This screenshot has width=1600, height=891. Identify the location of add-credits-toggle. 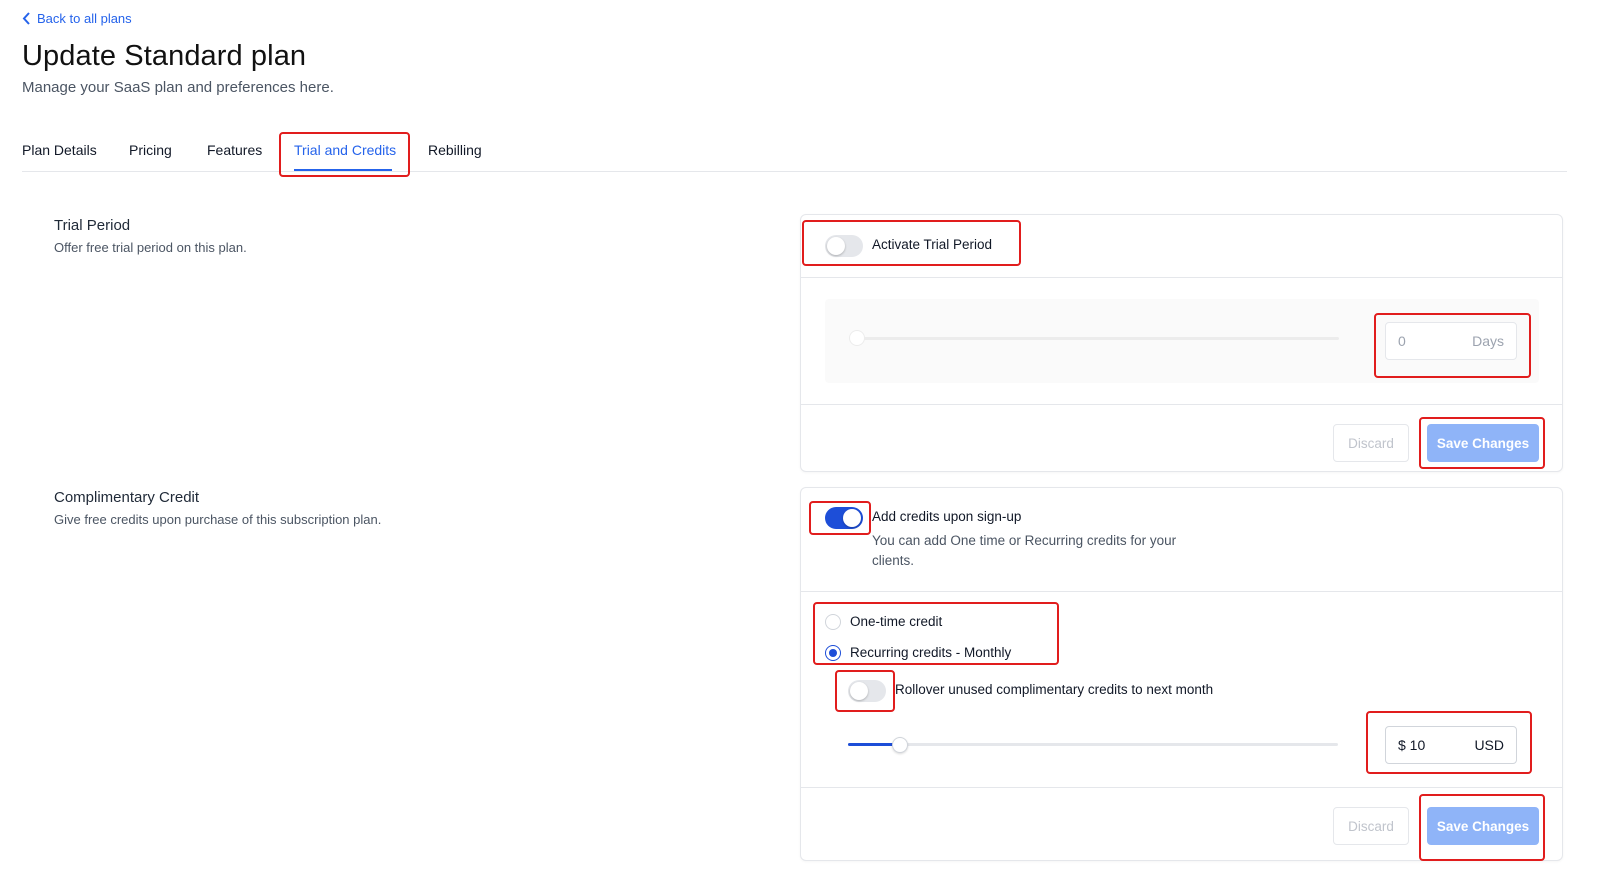
(844, 518).